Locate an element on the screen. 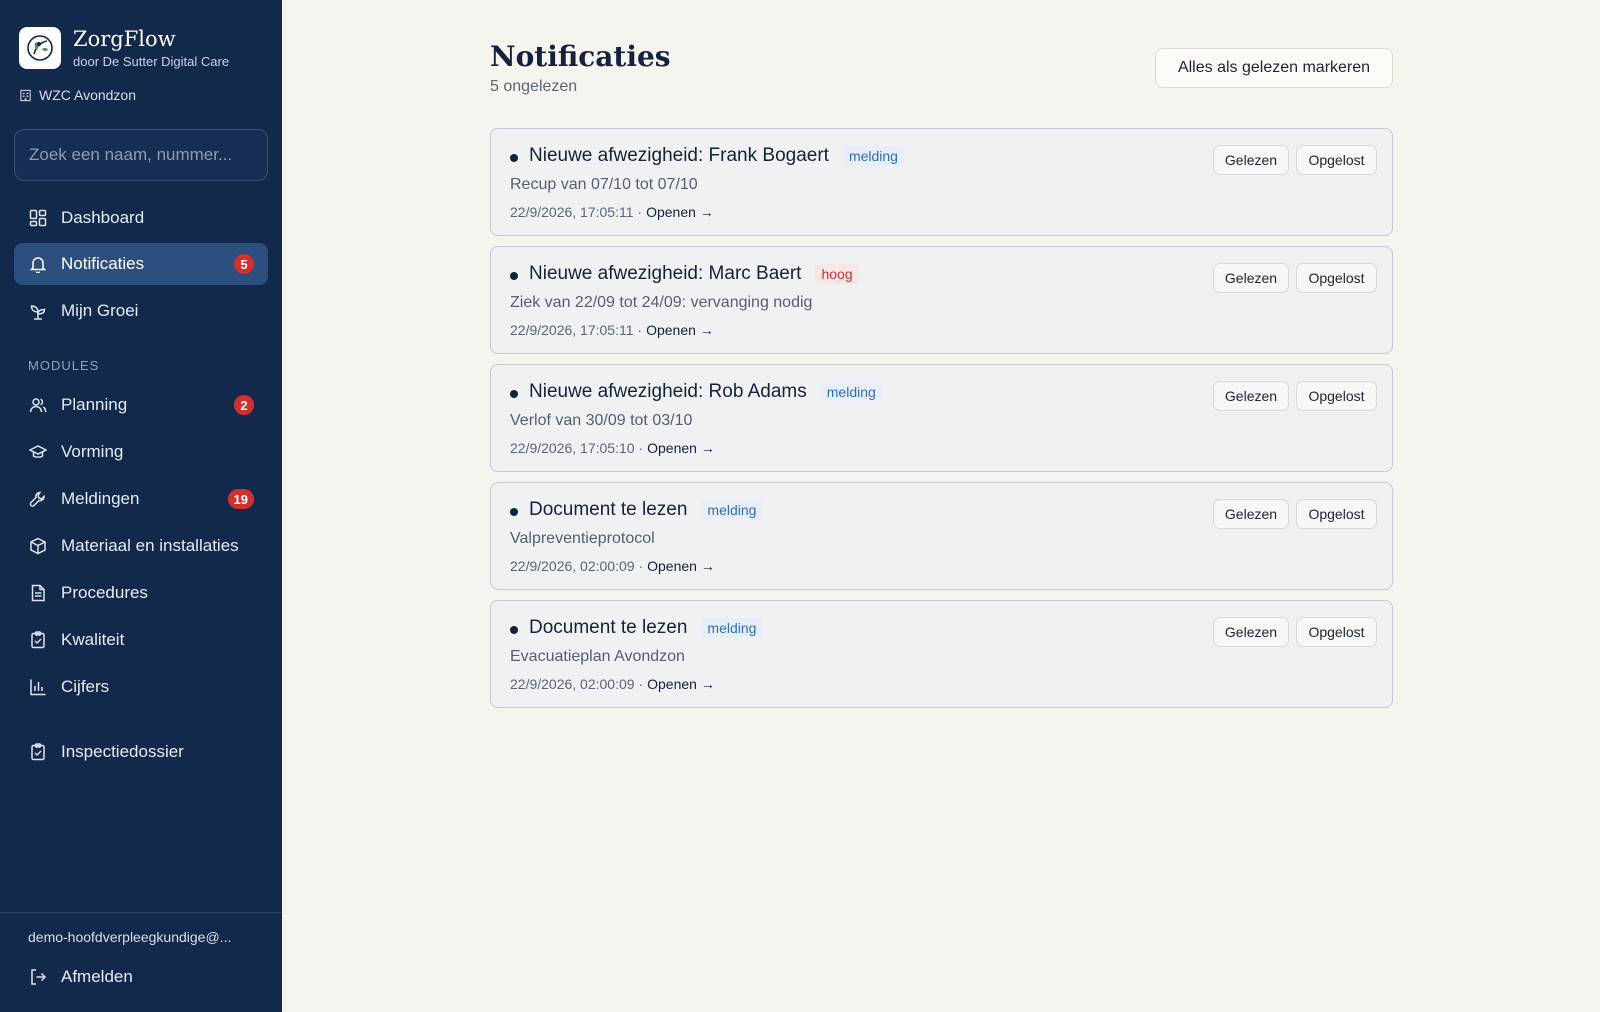 The image size is (1600, 1012). notification-title: Nieuwe afwezigheid: Rob Adams is located at coordinates (668, 391).